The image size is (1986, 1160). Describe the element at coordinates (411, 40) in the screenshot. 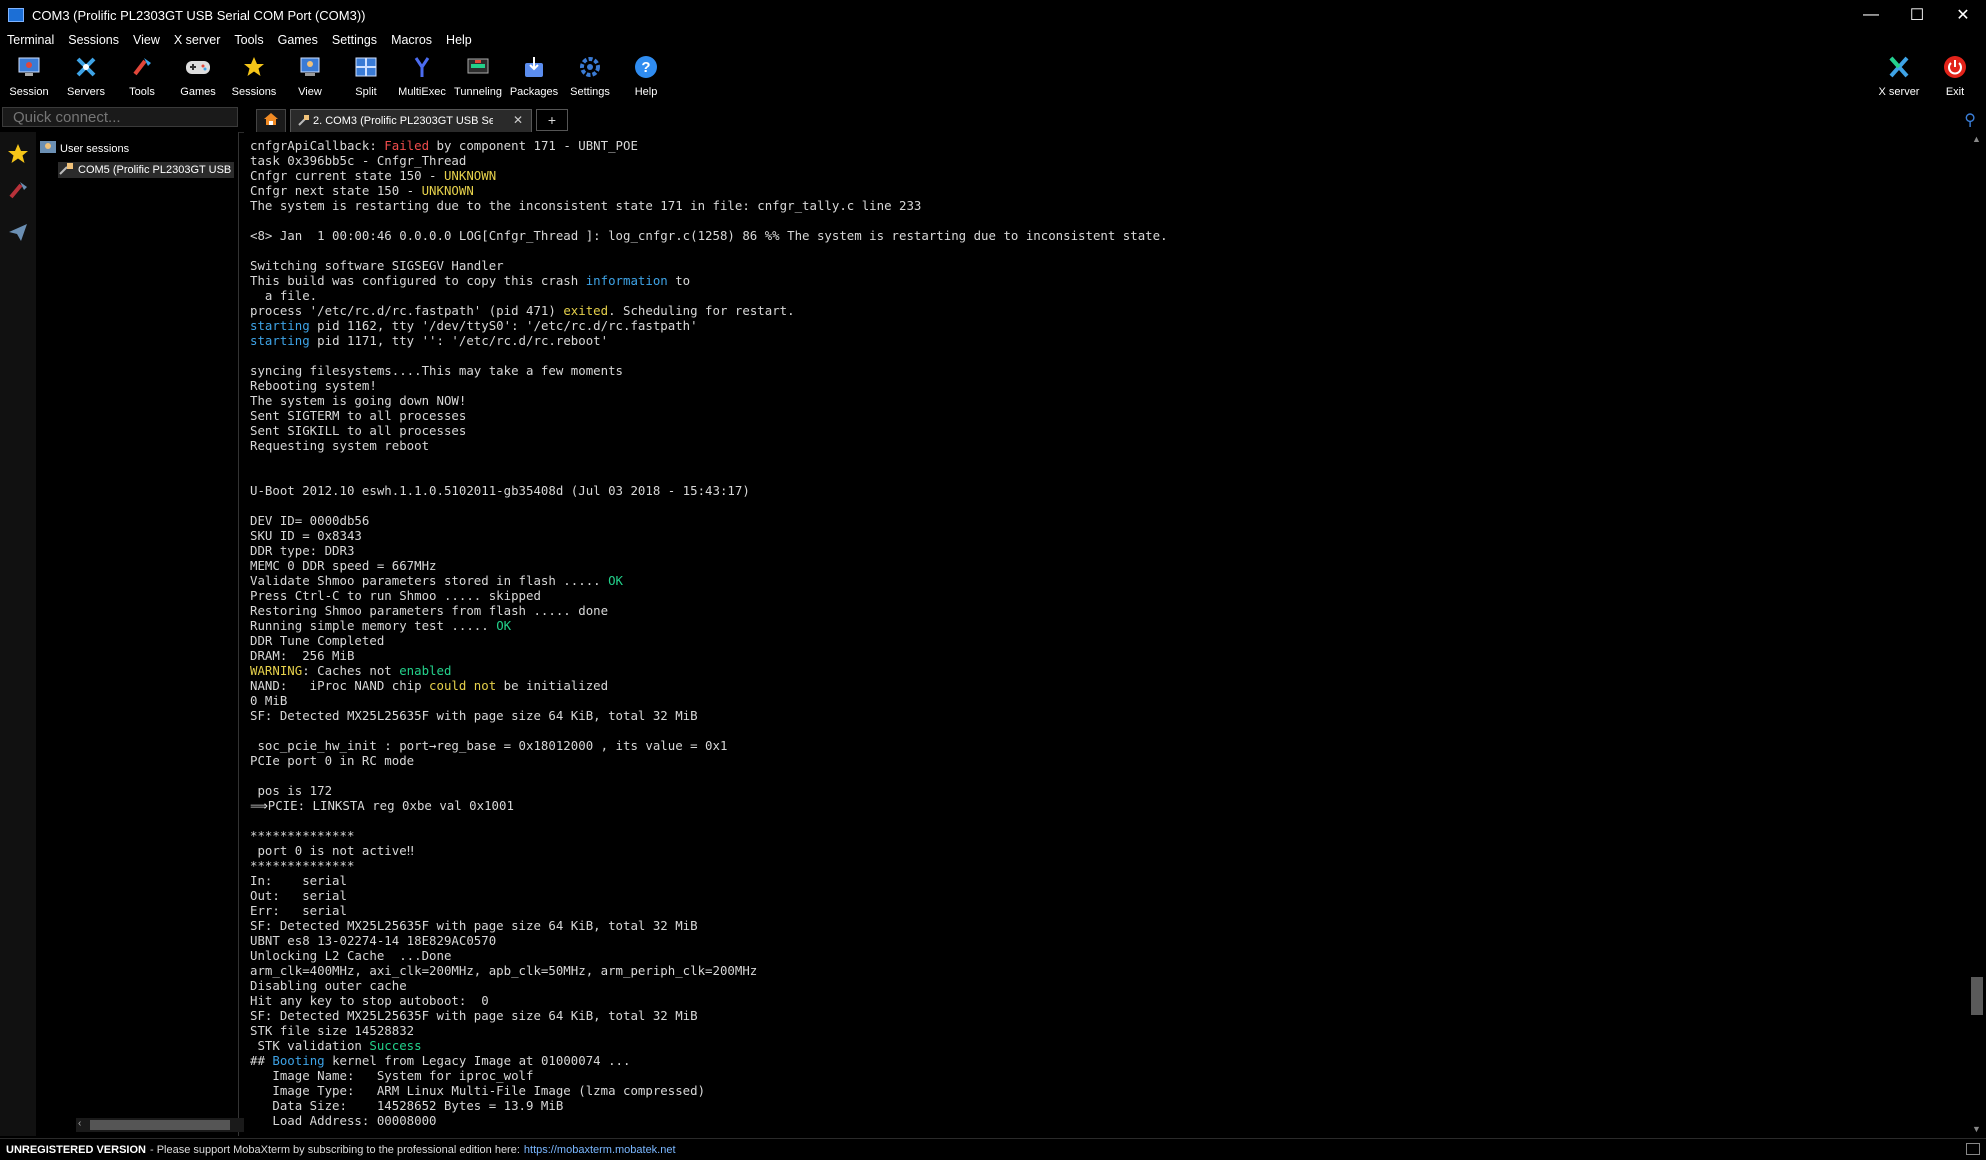

I see `menu-macros: Macros` at that location.